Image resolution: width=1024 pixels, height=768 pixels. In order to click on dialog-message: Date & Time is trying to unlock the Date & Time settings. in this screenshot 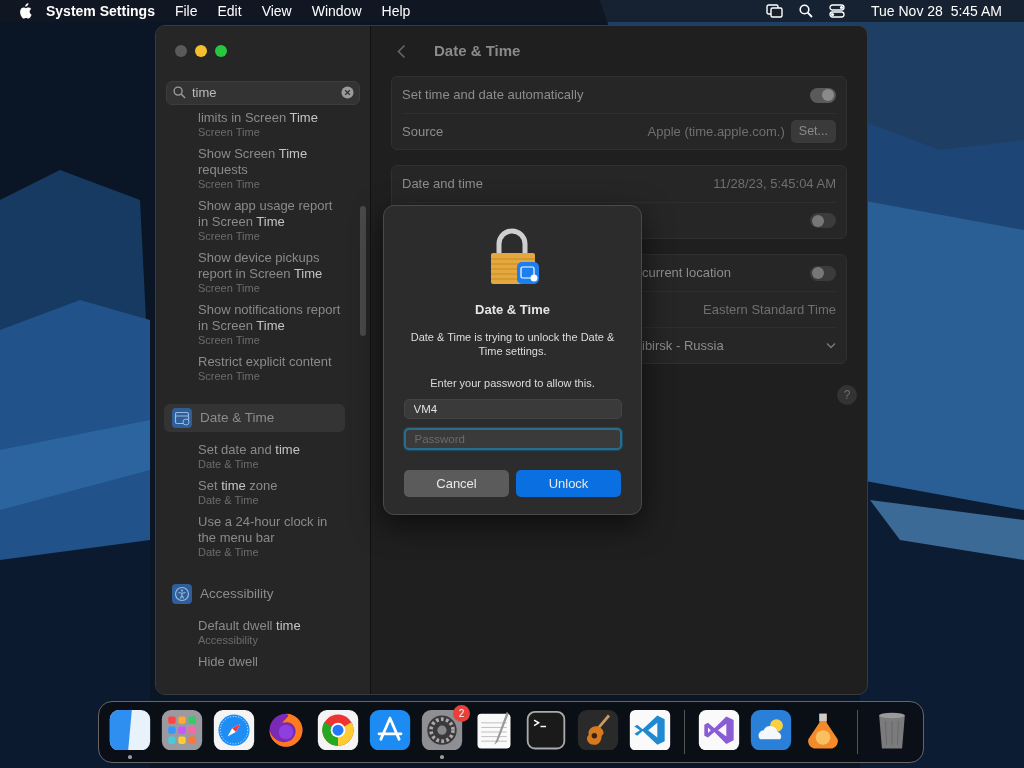, I will do `click(512, 343)`.